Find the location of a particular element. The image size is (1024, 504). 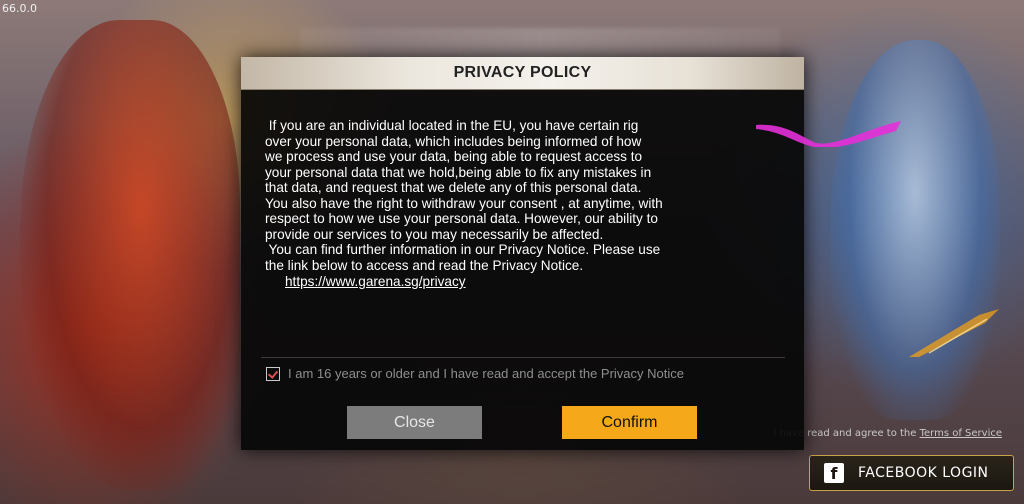

close-button: Close is located at coordinates (414, 422).